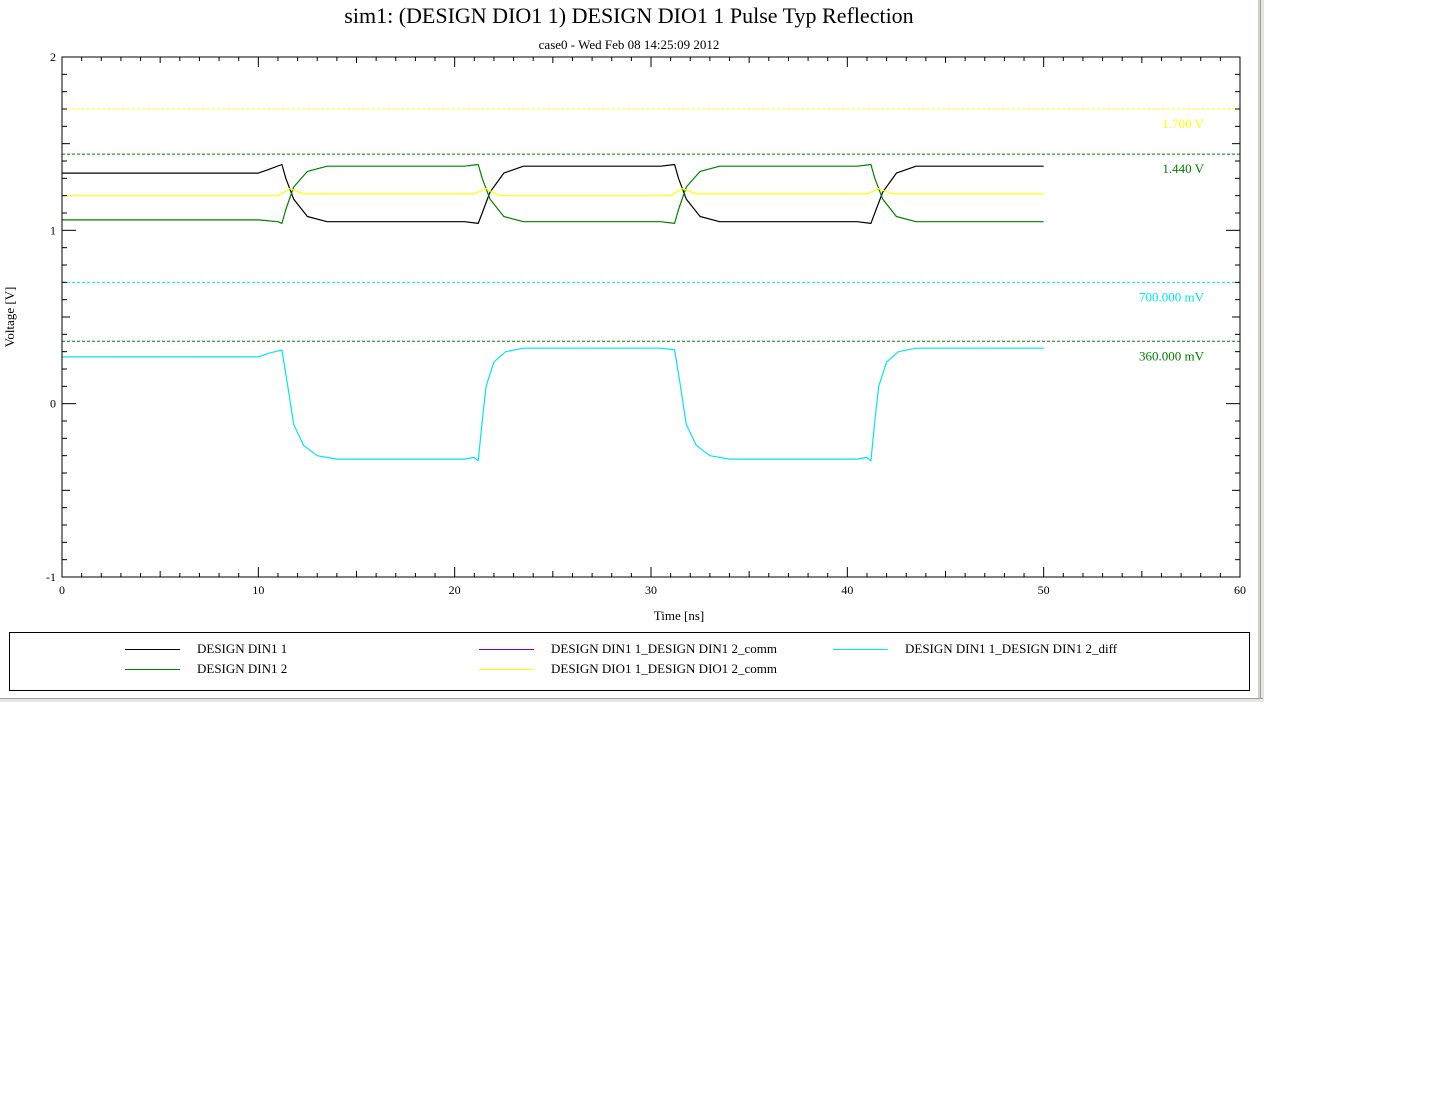 This screenshot has width=1430, height=1105. Describe the element at coordinates (9, 317) in the screenshot. I see `y-axis-label: Voltage [V]` at that location.